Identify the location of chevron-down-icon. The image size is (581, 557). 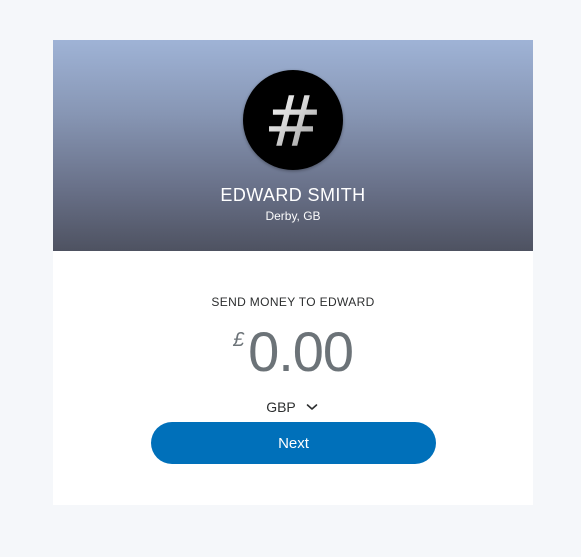
(312, 407).